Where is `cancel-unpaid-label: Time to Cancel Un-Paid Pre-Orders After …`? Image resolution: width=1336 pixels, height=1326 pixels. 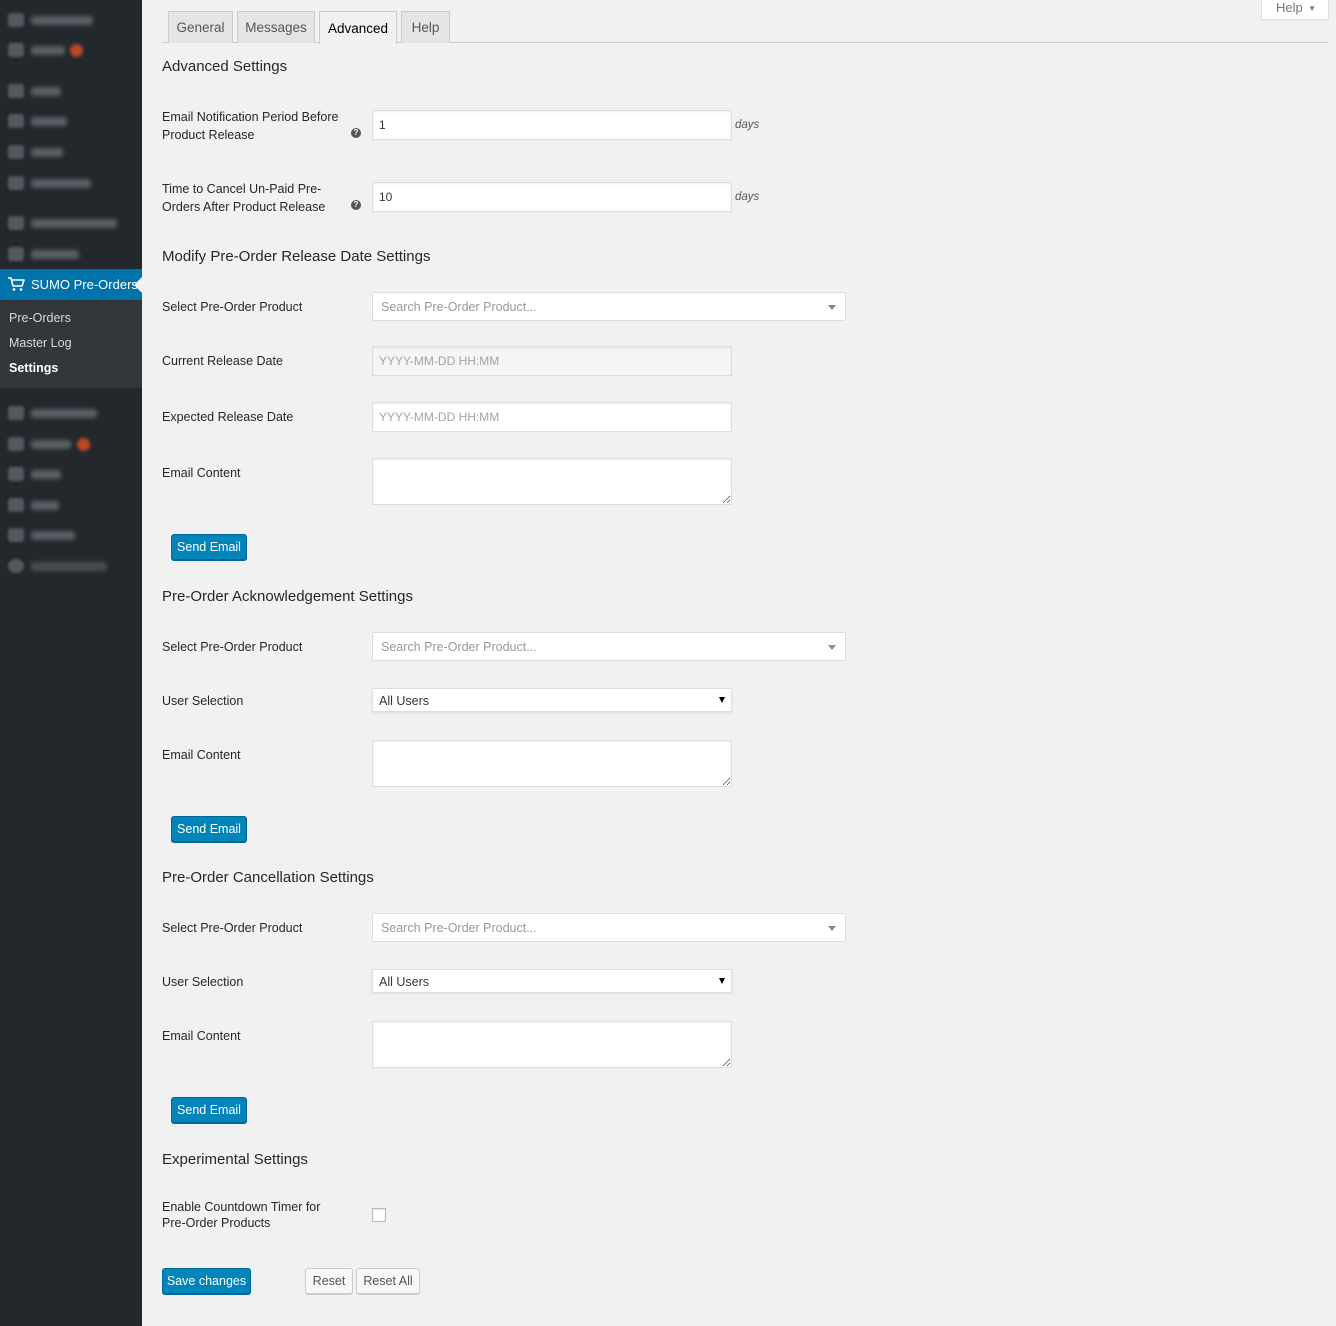 cancel-unpaid-label: Time to Cancel Un-Paid Pre-Orders After … is located at coordinates (244, 198).